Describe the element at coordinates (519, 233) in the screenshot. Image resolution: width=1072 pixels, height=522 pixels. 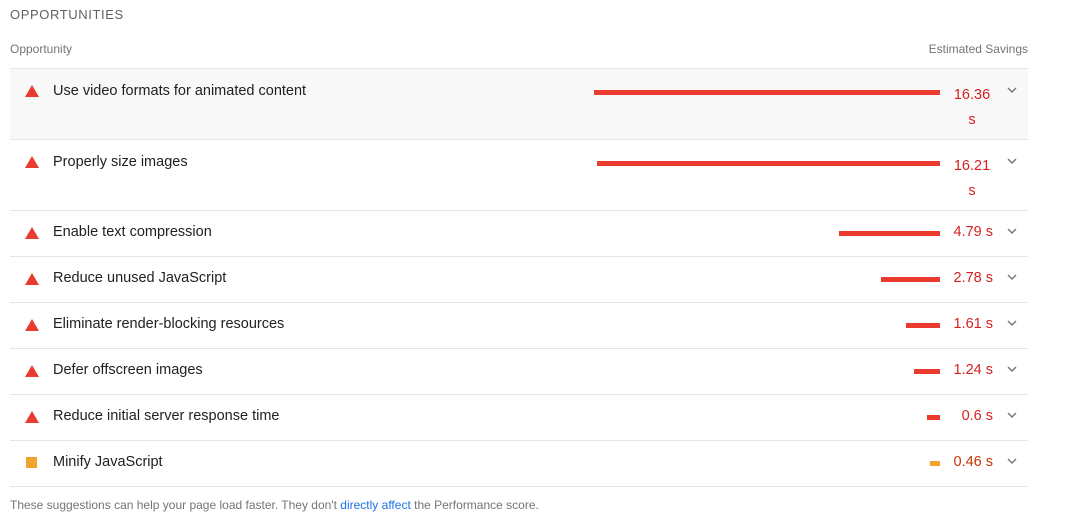
I see `opportunity-row: Enable text compression 4.79 s` at that location.